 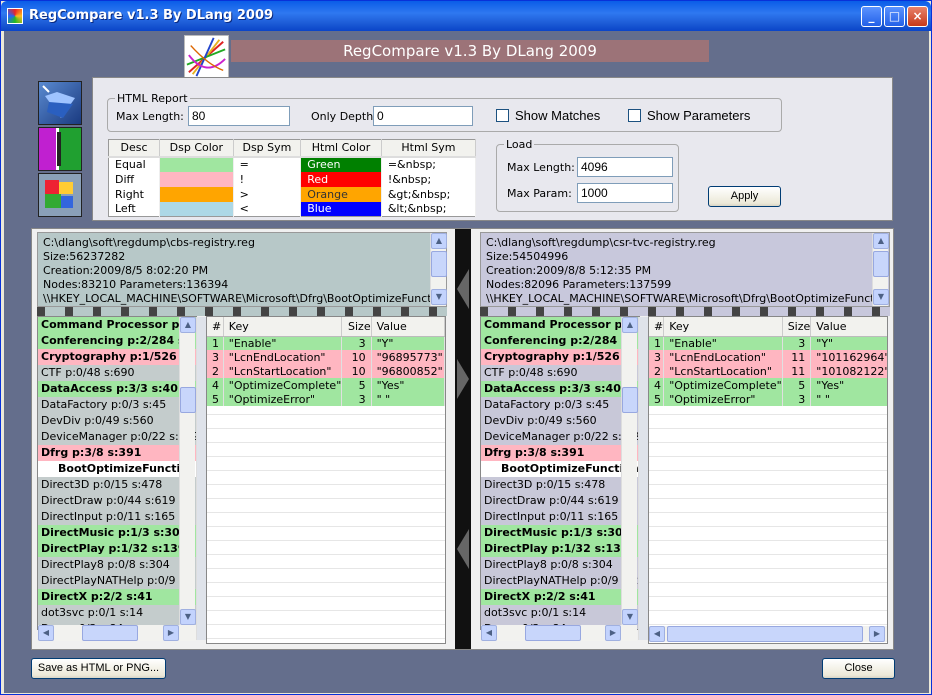 What do you see at coordinates (560, 341) in the screenshot?
I see `tree-node: Conferencing p:2/284 s:` at bounding box center [560, 341].